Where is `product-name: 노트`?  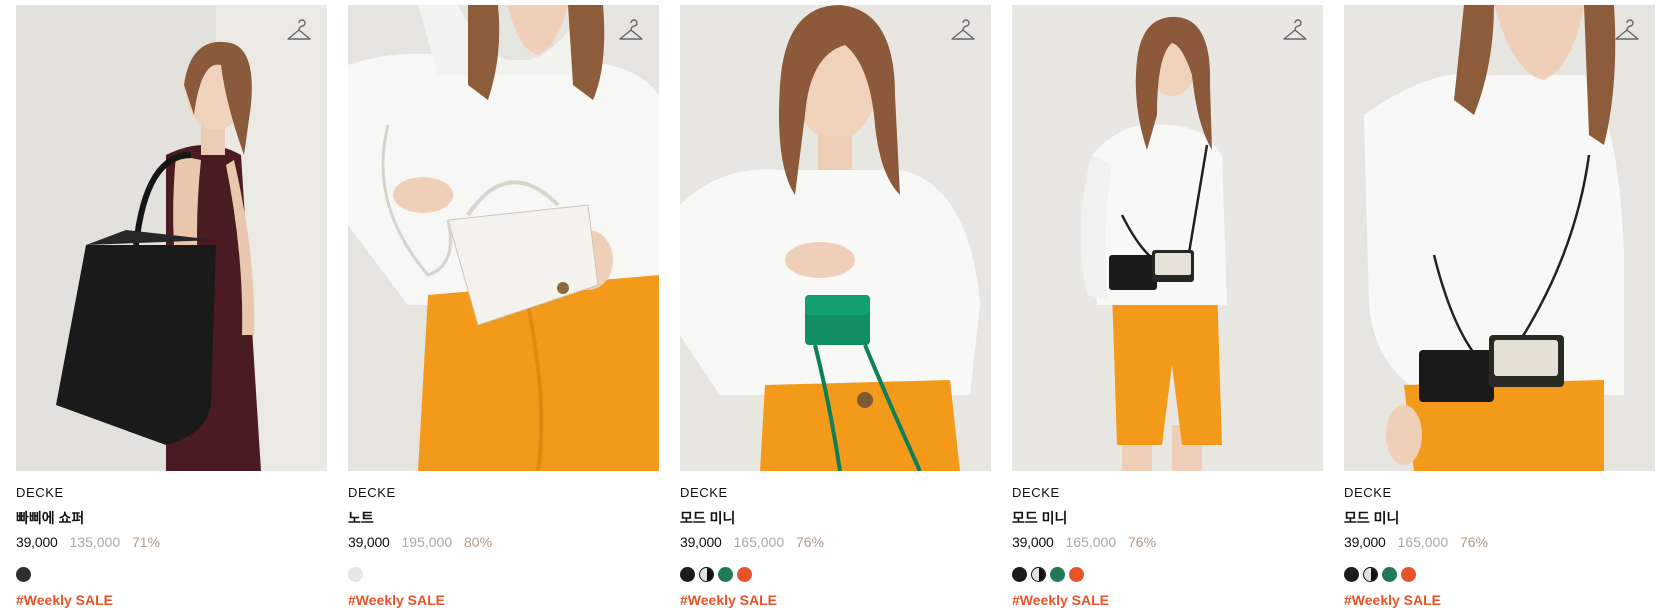
product-name: 노트 is located at coordinates (503, 518).